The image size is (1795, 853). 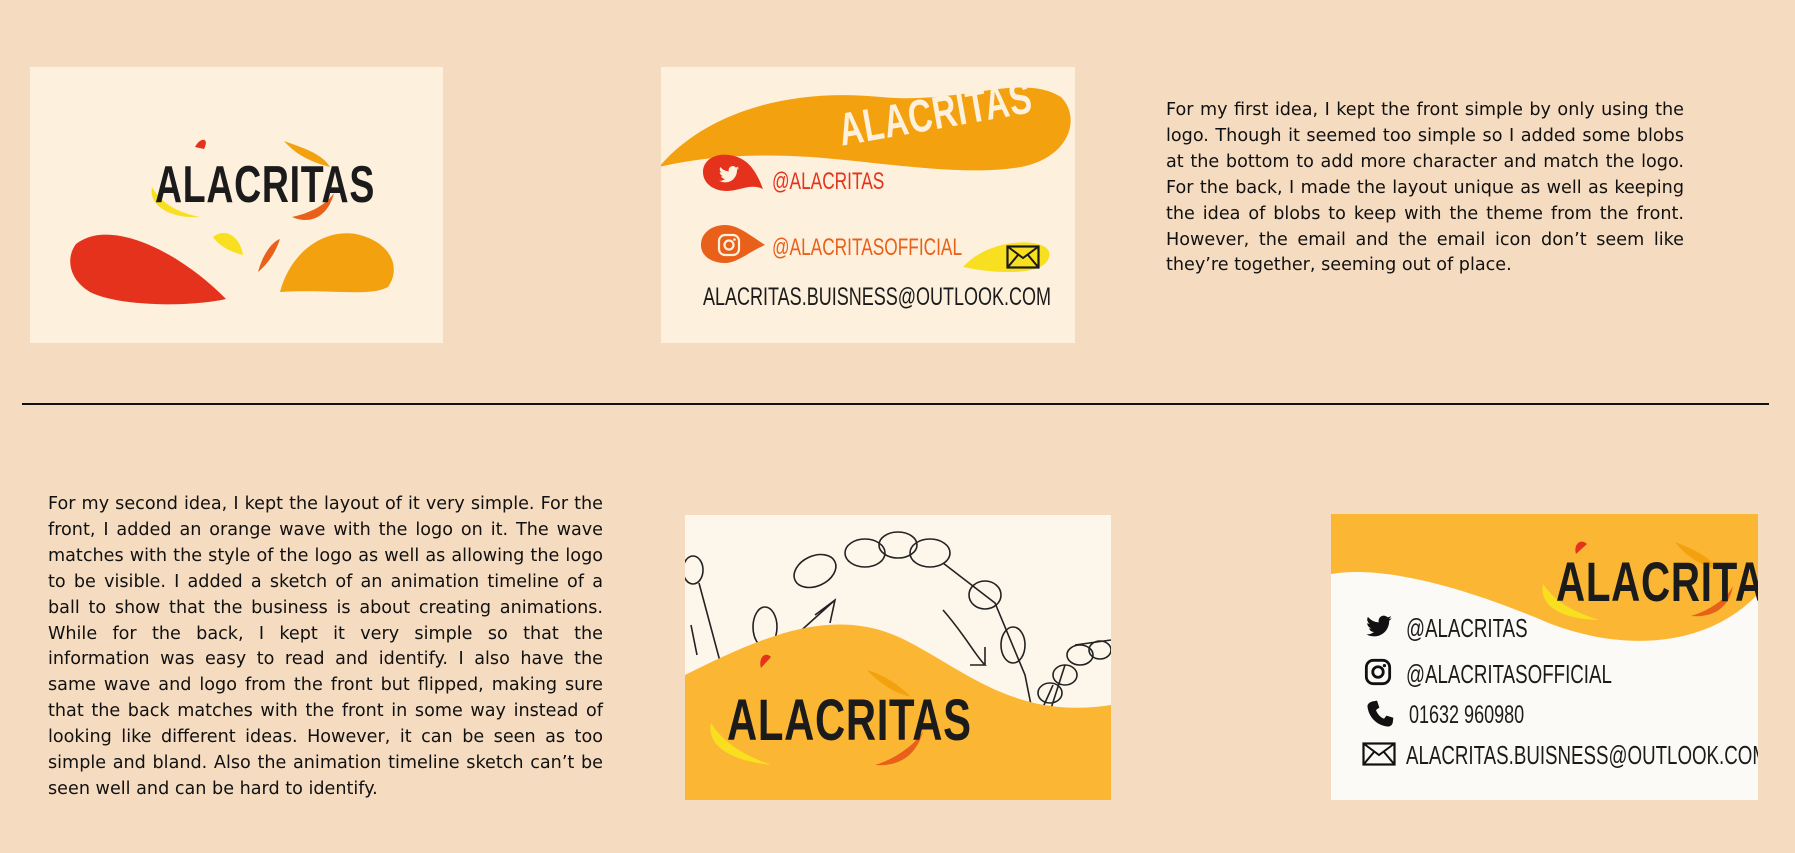 What do you see at coordinates (828, 181) in the screenshot?
I see `idea1-twitter-handle: @ALACRITAS` at bounding box center [828, 181].